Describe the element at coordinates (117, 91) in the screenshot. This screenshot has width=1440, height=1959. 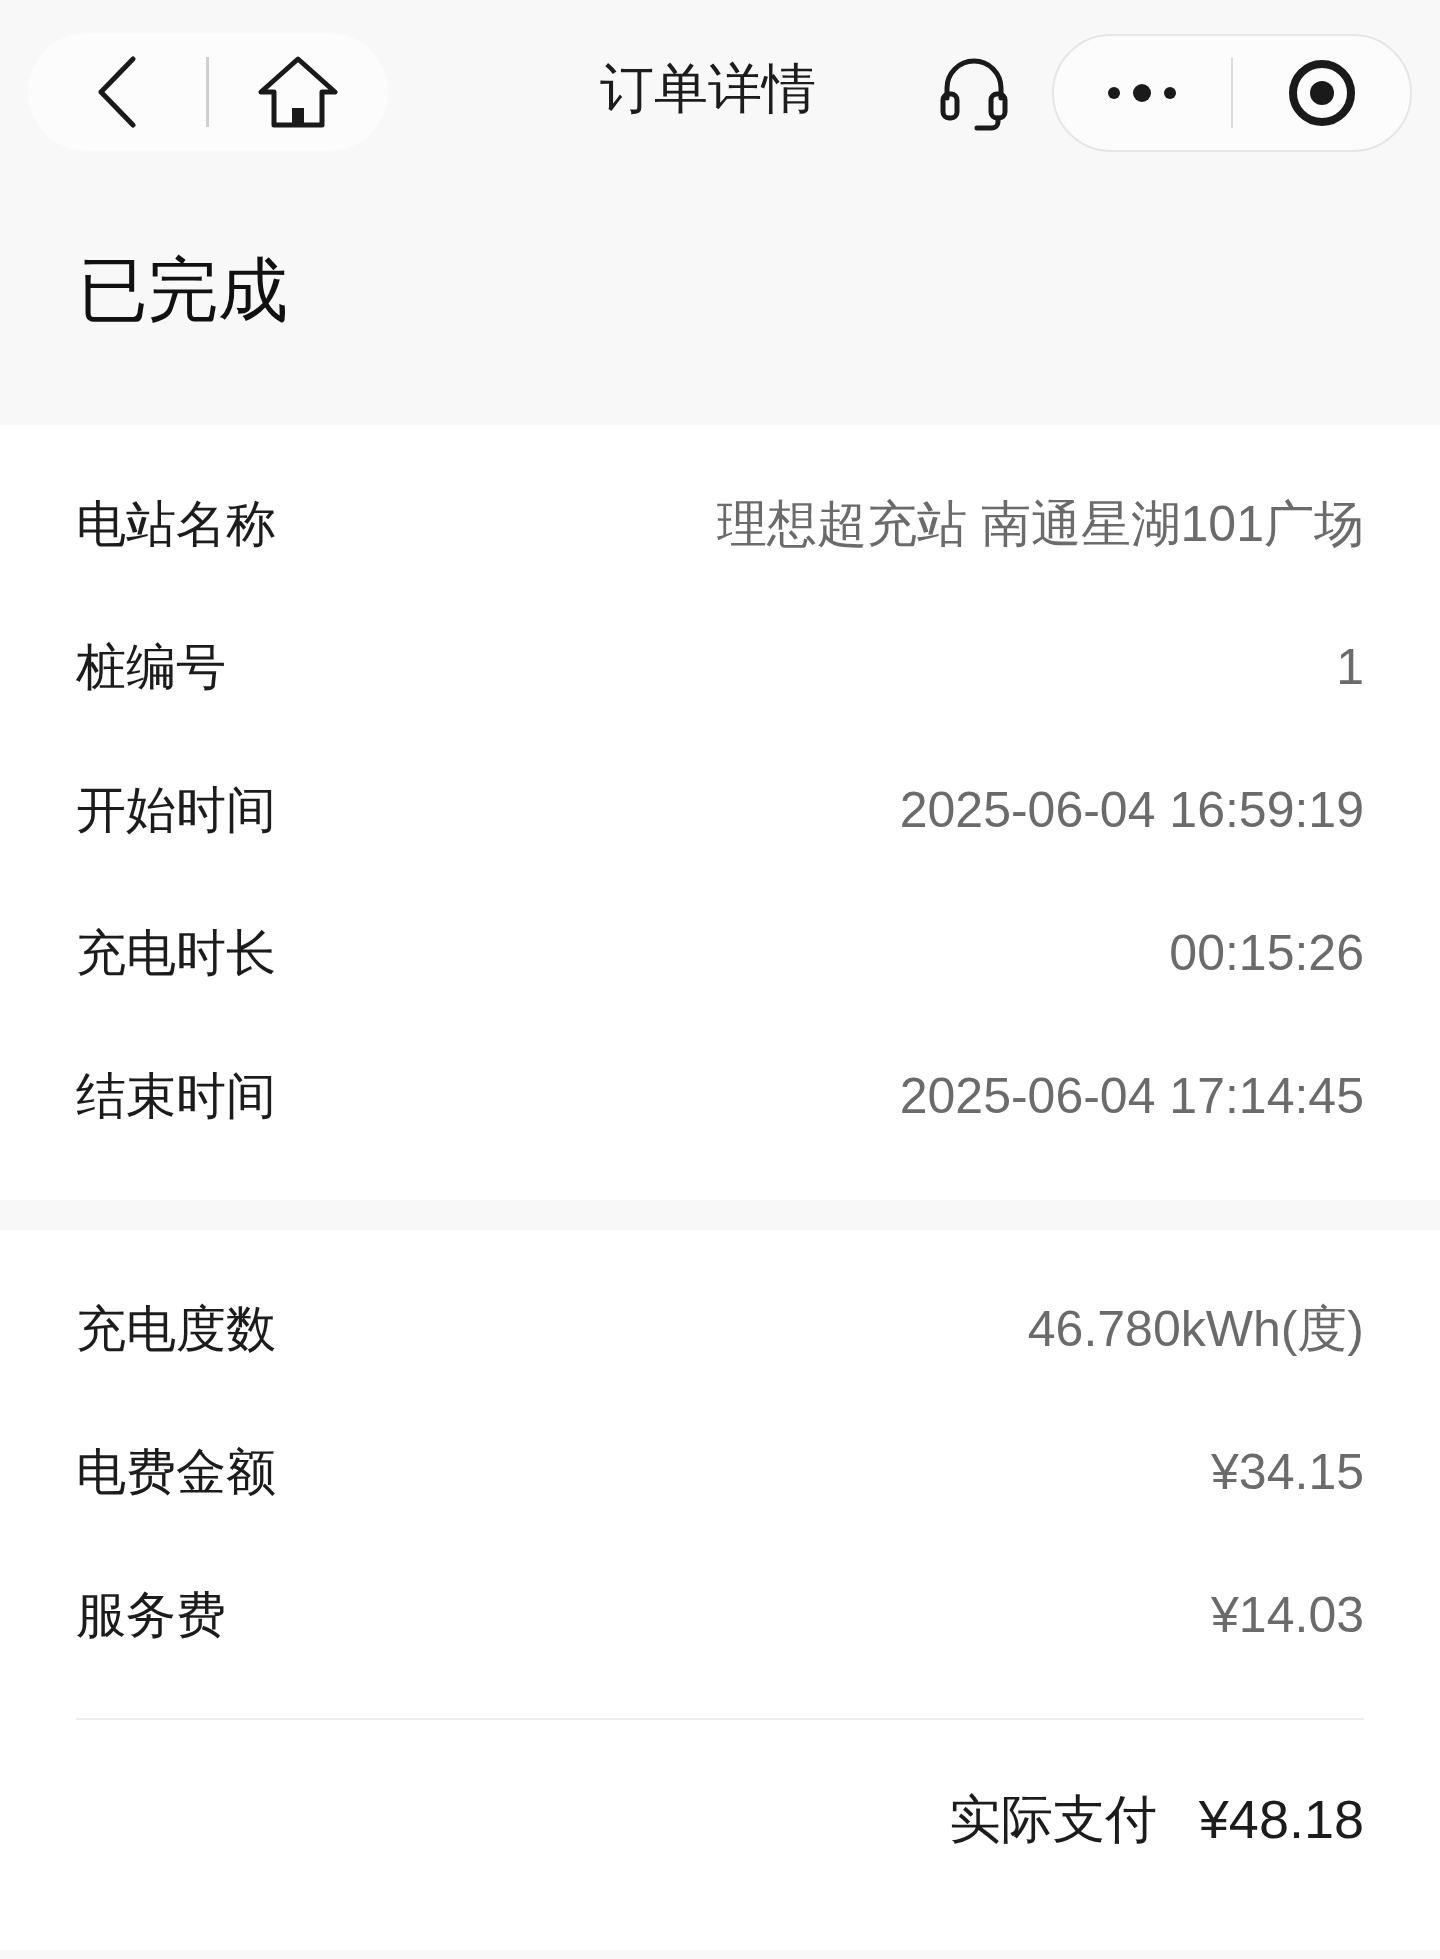
I see `back-icon` at that location.